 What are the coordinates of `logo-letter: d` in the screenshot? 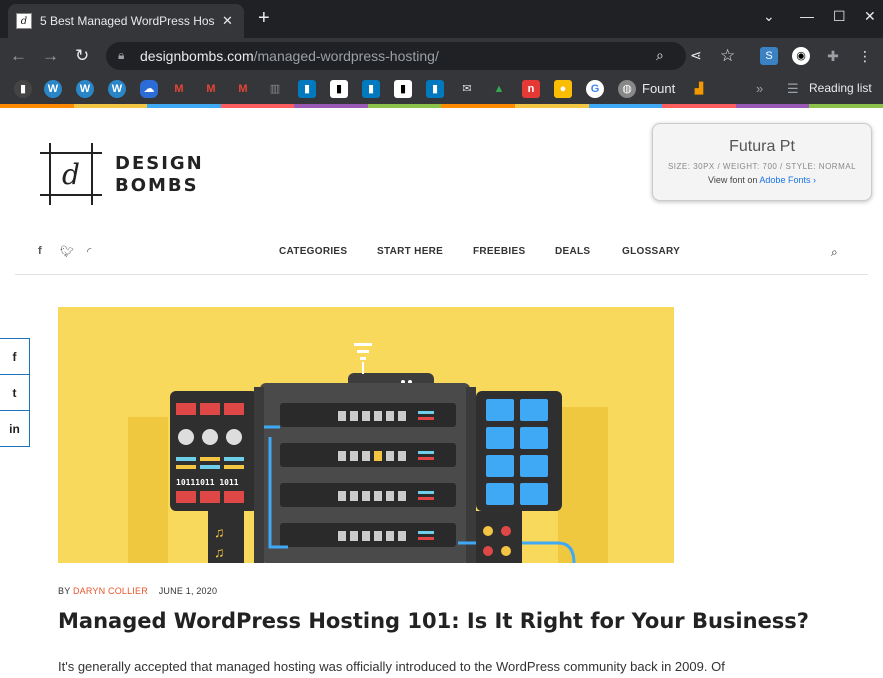 It's located at (71, 174).